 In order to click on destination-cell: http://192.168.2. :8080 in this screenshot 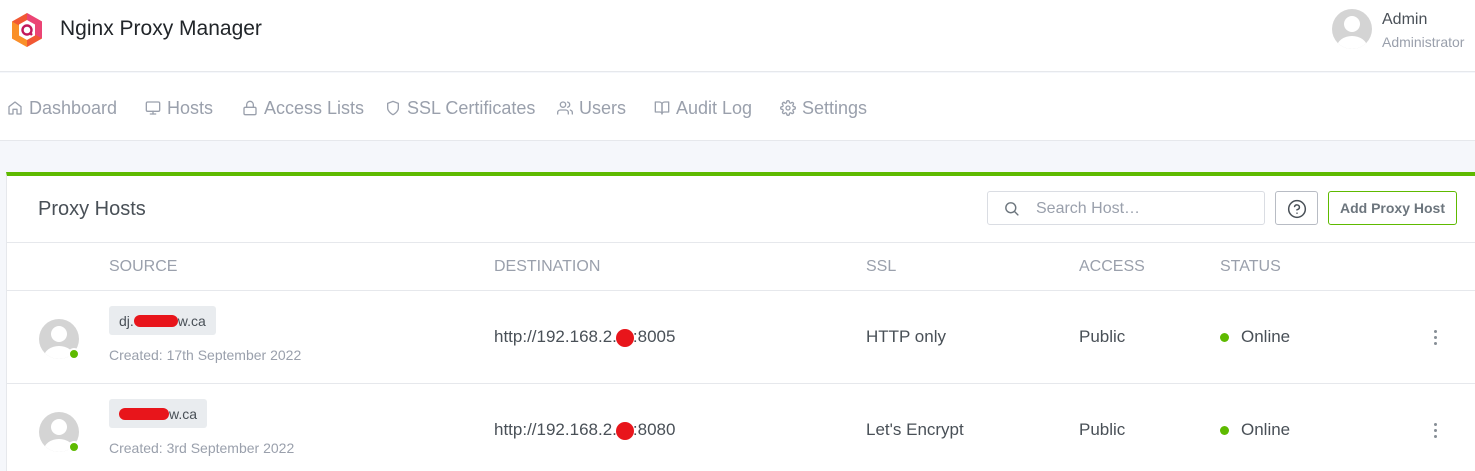, I will do `click(584, 430)`.